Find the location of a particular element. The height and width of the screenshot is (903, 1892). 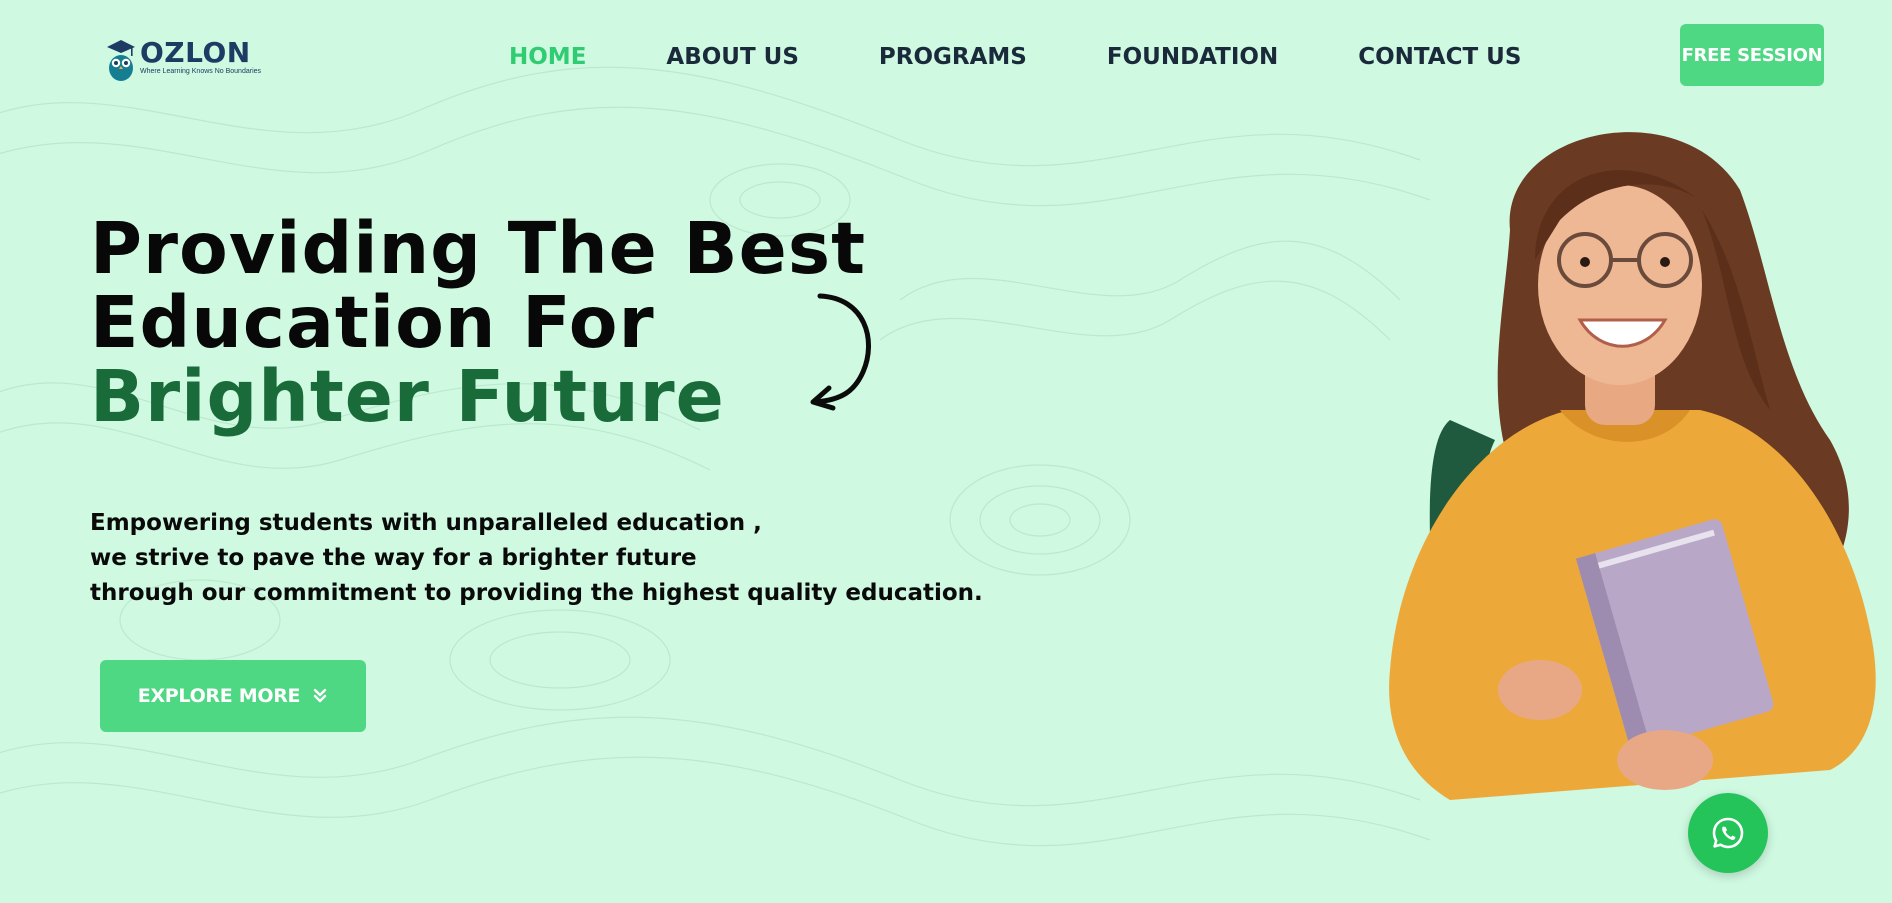

explore-more-button: EXPLORE MORE is located at coordinates (233, 696).